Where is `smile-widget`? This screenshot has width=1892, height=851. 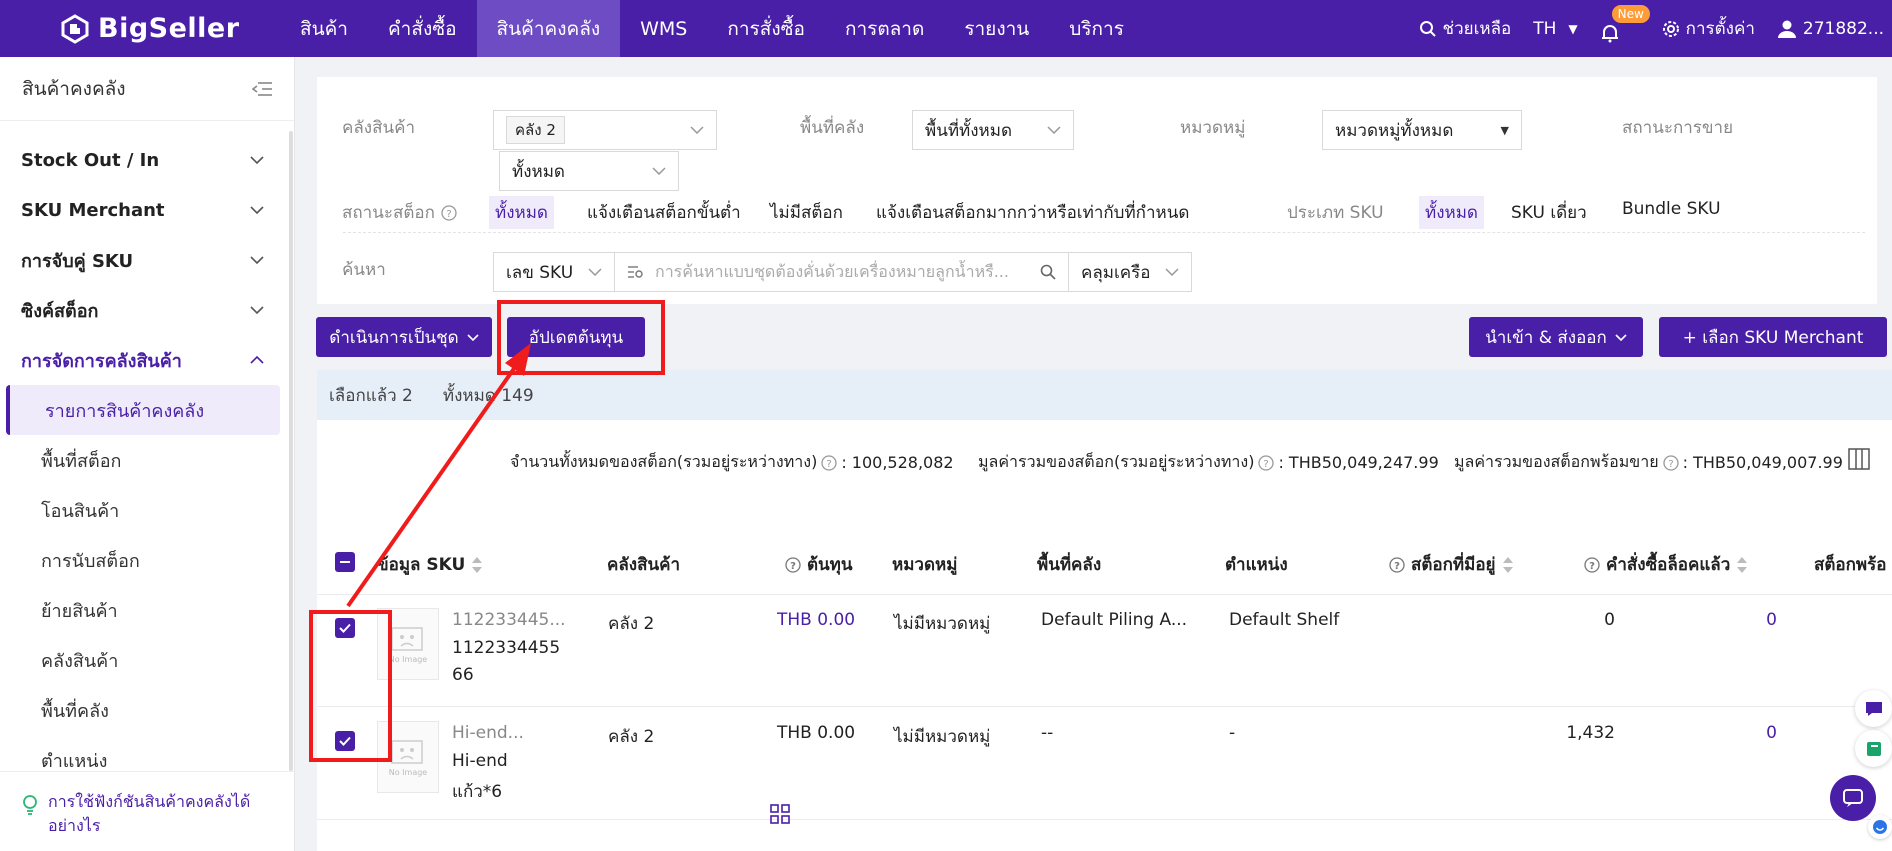 smile-widget is located at coordinates (1880, 827).